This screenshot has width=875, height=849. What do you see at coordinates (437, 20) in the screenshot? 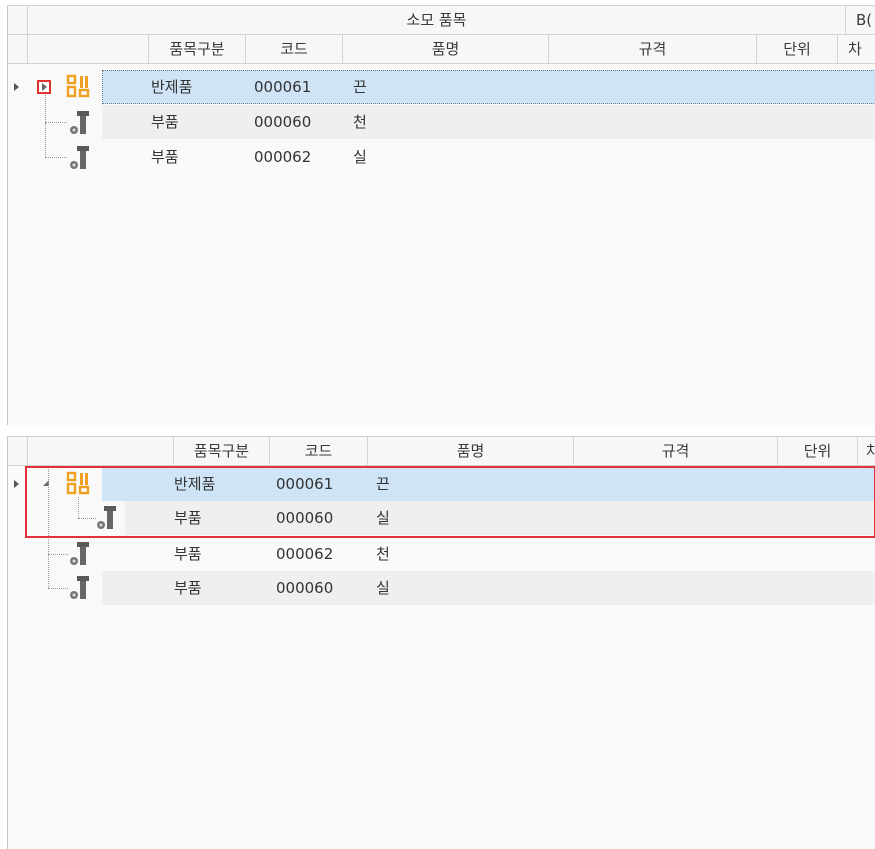
I see `group-header-consumed-items: 소모 품목` at bounding box center [437, 20].